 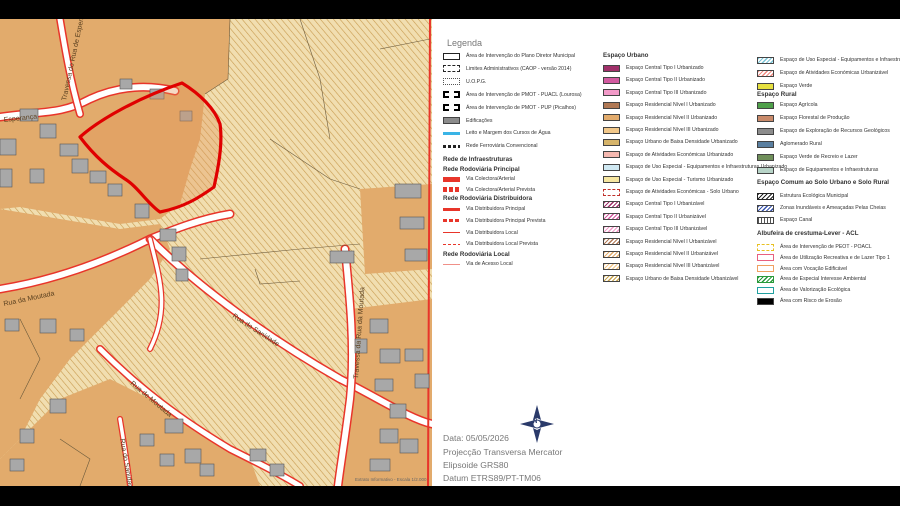 I want to click on legend-item: Espaço Verde de Recreio e Lazer, so click(x=807, y=157).